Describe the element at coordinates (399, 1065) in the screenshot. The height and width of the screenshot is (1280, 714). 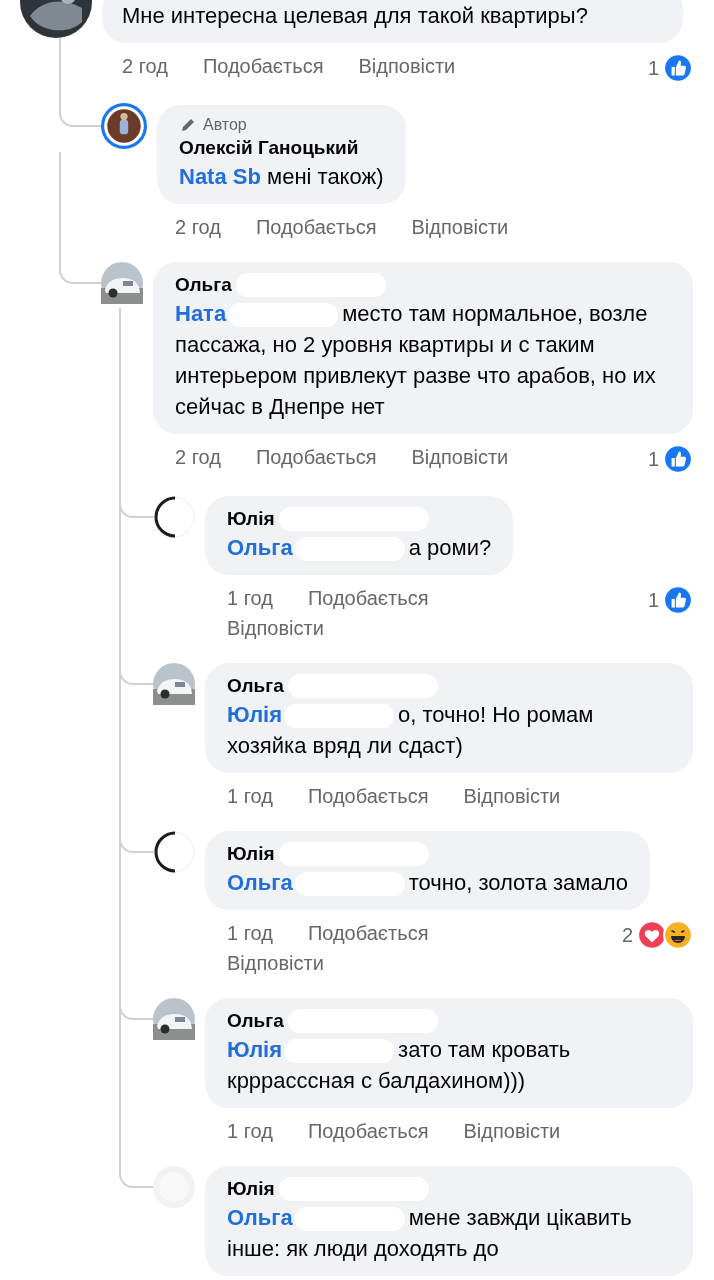
I see `comment-text: Юлія зато там кровать крррасссная с балдахином)))` at that location.